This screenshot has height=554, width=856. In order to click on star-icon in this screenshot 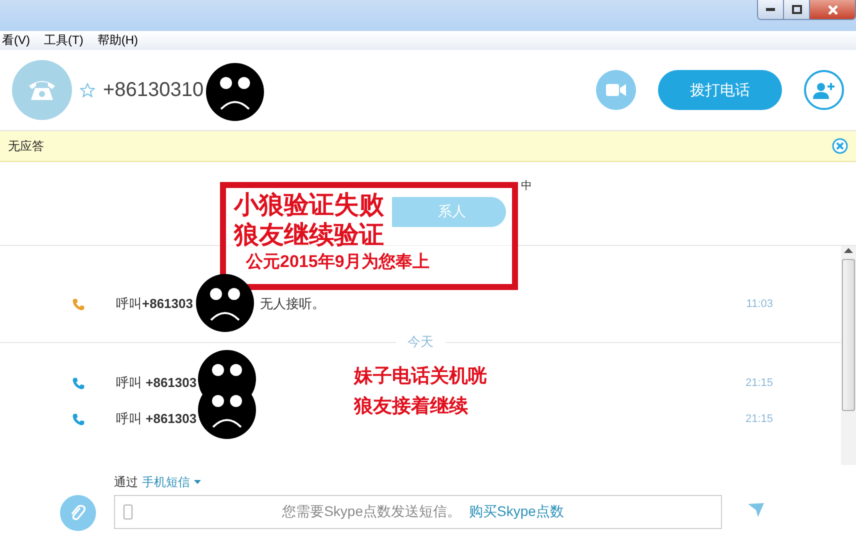, I will do `click(87, 90)`.